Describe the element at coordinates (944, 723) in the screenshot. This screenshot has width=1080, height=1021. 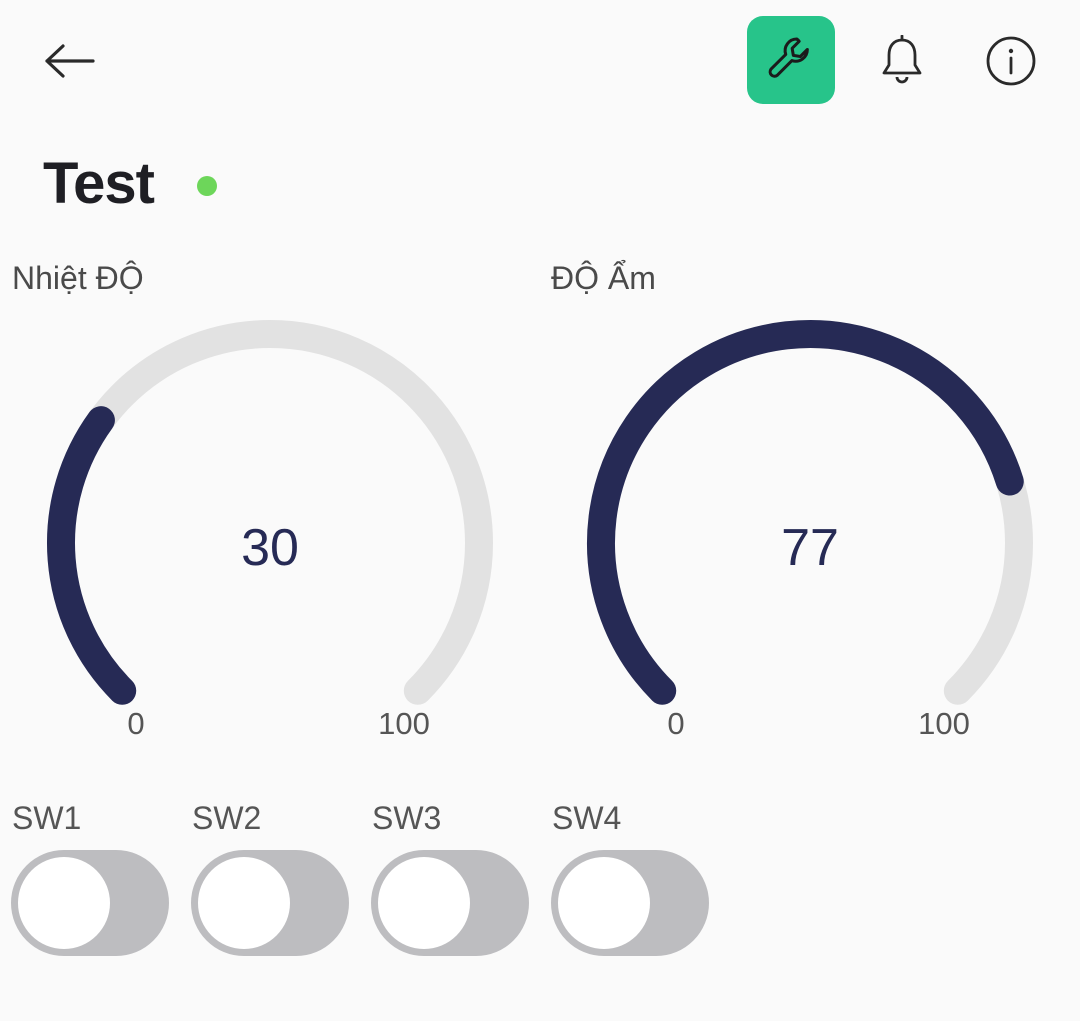
I see `humidity-max-label: 100` at that location.